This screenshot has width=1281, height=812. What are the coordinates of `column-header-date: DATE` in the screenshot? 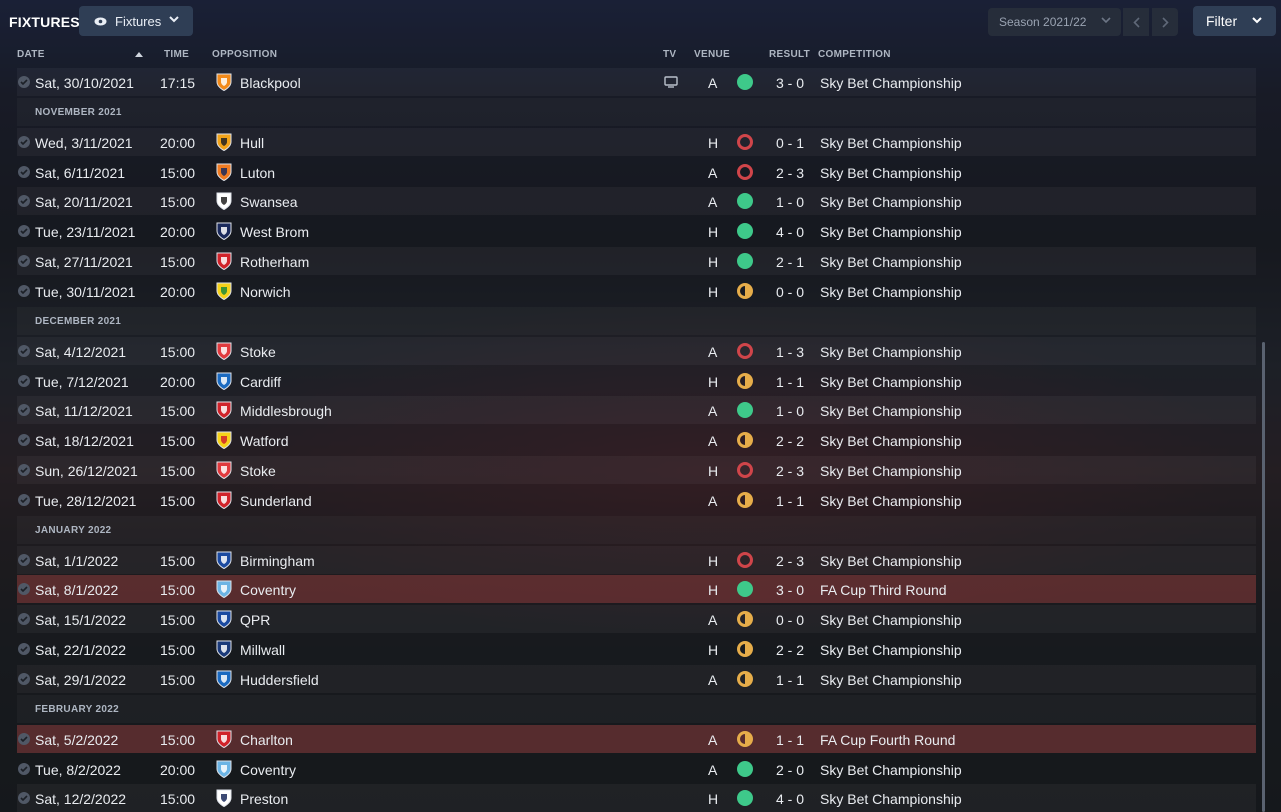 It's located at (31, 54).